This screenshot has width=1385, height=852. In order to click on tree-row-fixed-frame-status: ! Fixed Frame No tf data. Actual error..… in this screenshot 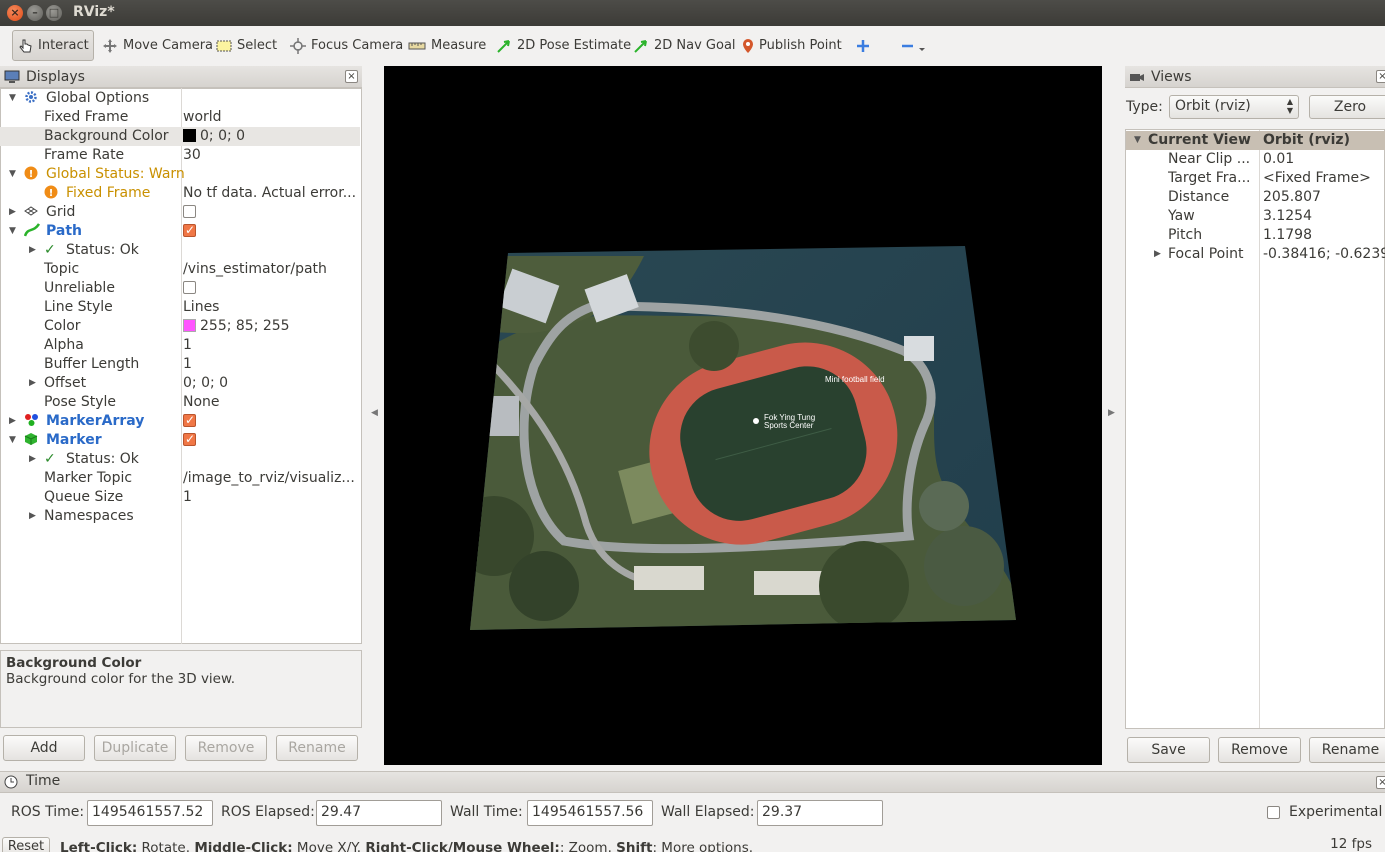, I will do `click(180, 193)`.